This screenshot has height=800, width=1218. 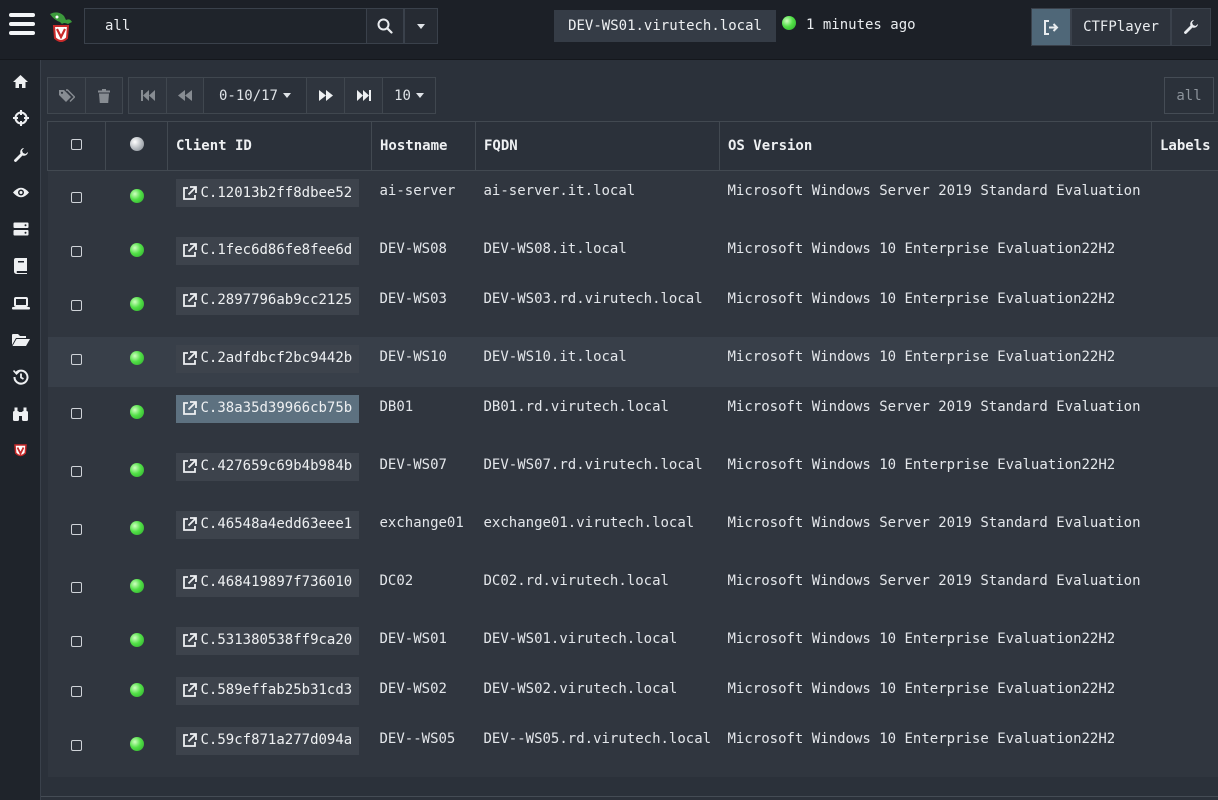 I want to click on page-size-dropdown: 10, so click(x=409, y=95).